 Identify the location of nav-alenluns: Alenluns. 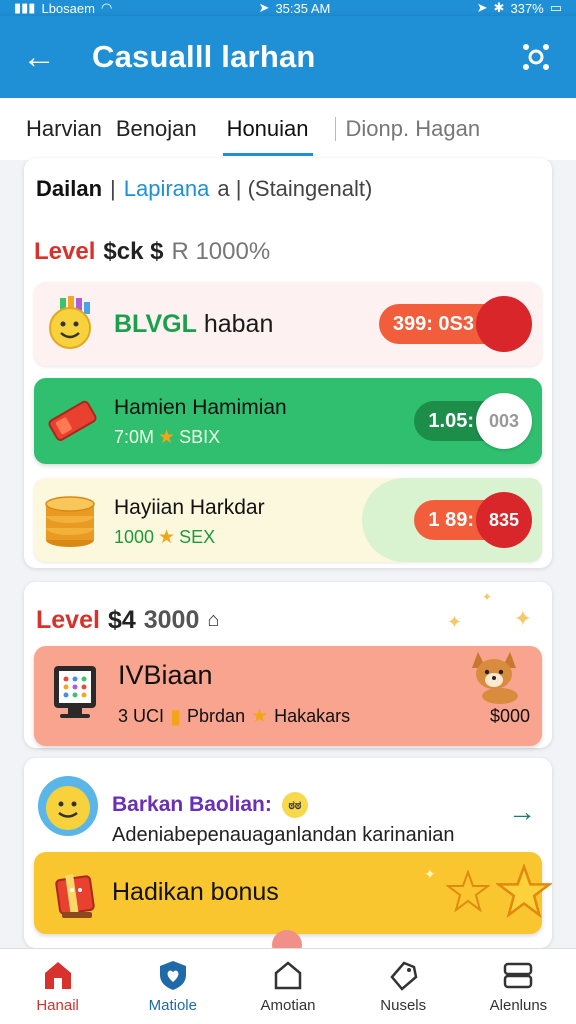
(518, 986).